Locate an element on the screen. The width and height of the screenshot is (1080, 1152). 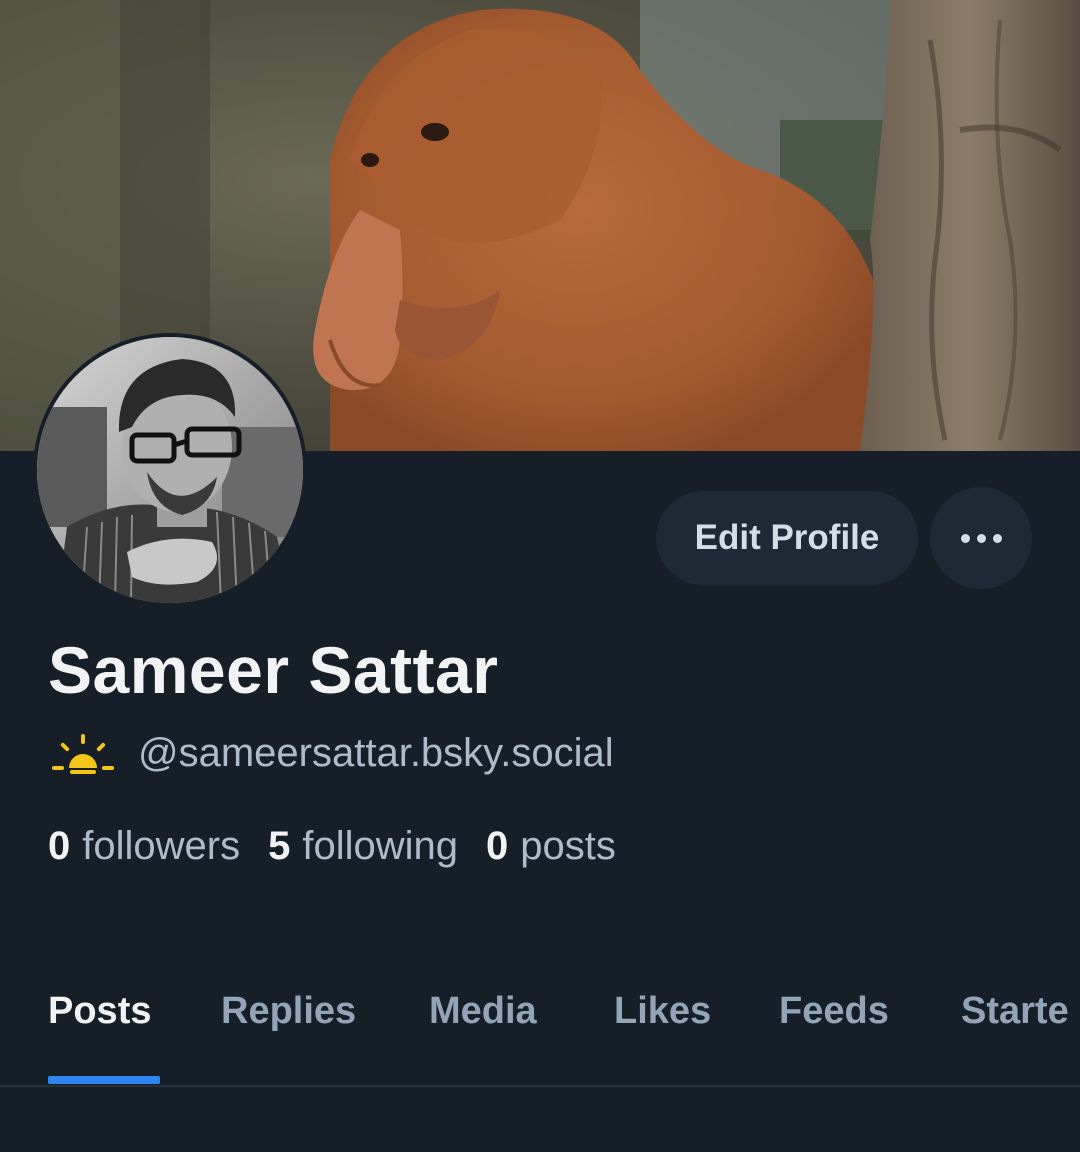
handle-row: @sameersattar.bsky.social is located at coordinates (332, 753).